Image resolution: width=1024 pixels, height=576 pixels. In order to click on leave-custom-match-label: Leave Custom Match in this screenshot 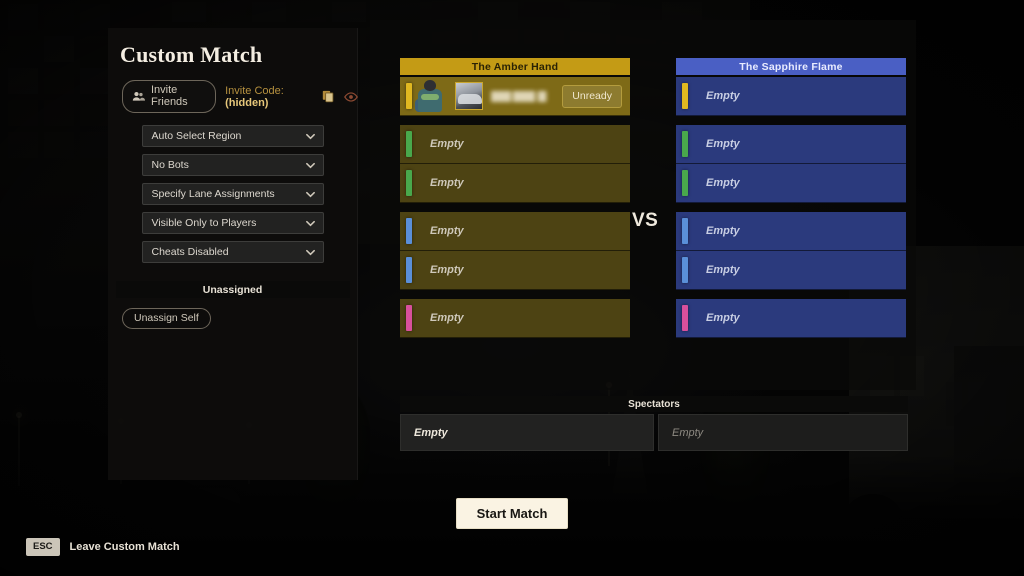, I will do `click(124, 547)`.